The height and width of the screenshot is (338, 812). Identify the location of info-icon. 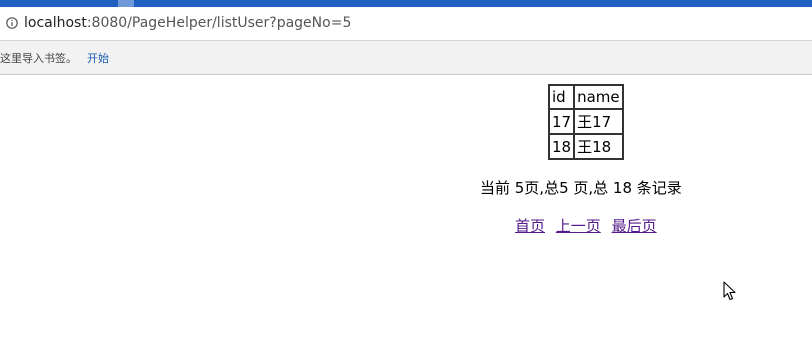
(12, 23).